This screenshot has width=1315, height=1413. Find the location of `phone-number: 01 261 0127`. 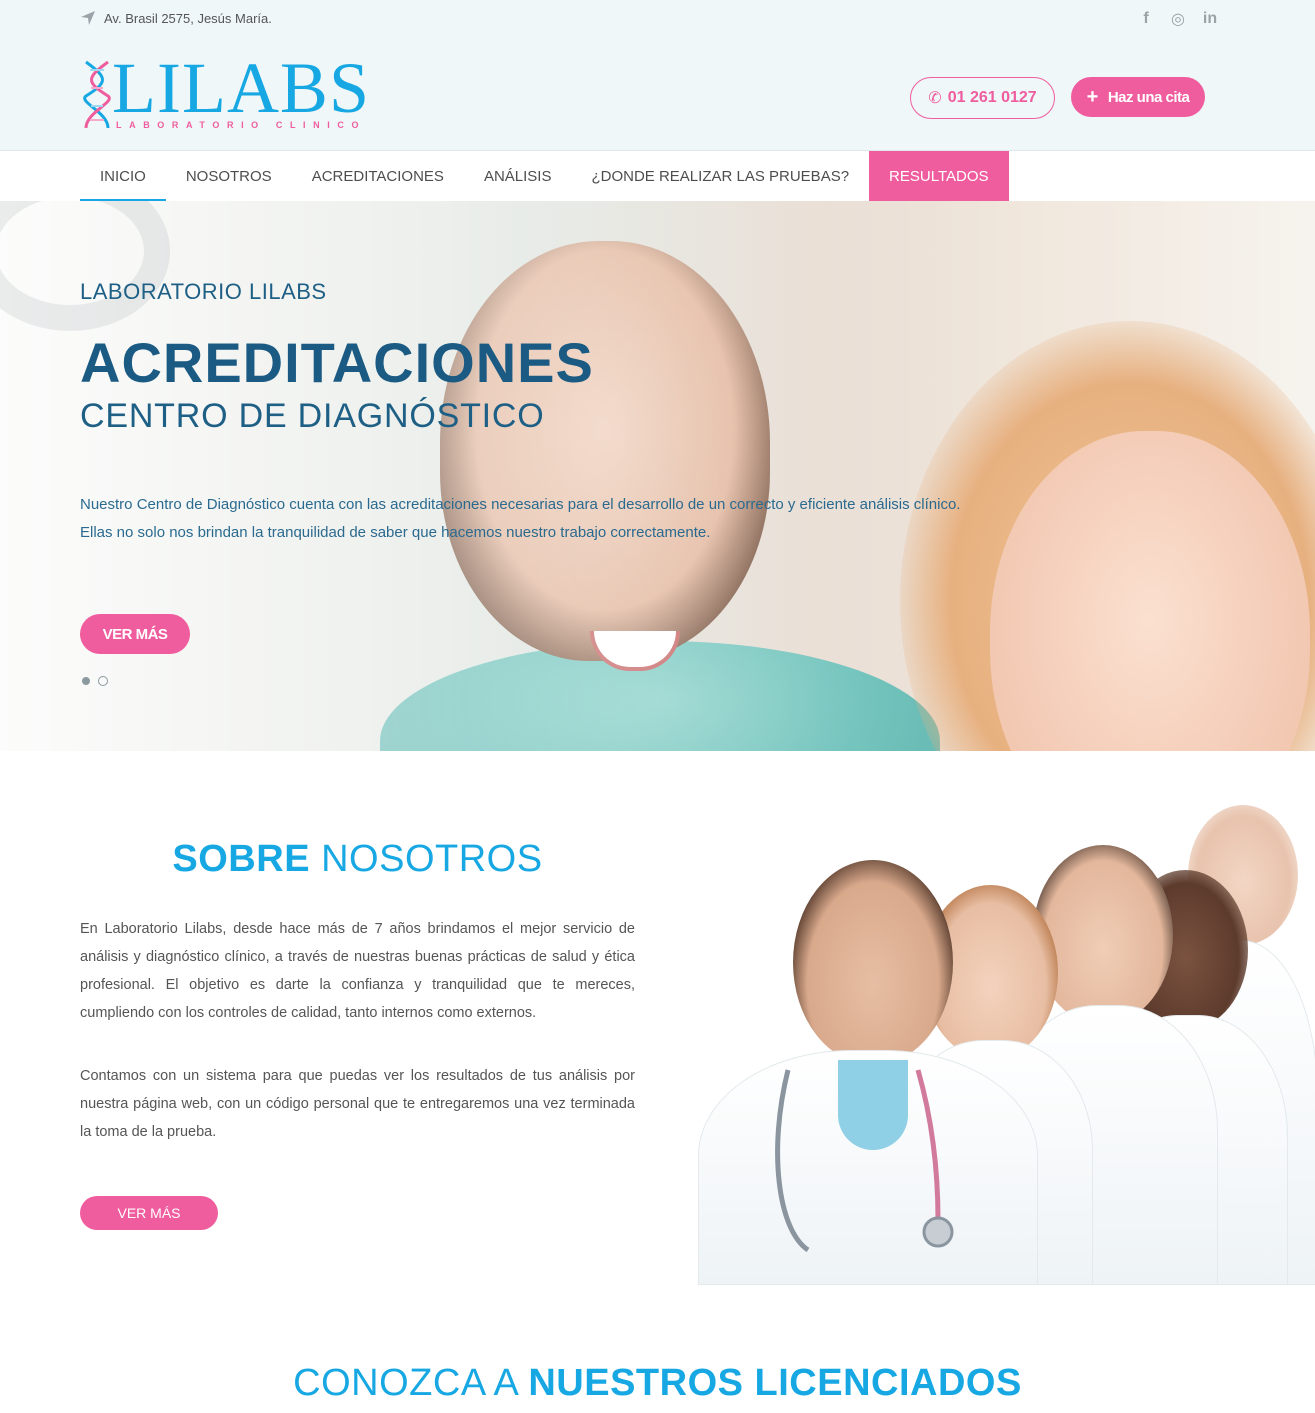

phone-number: 01 261 0127 is located at coordinates (992, 97).